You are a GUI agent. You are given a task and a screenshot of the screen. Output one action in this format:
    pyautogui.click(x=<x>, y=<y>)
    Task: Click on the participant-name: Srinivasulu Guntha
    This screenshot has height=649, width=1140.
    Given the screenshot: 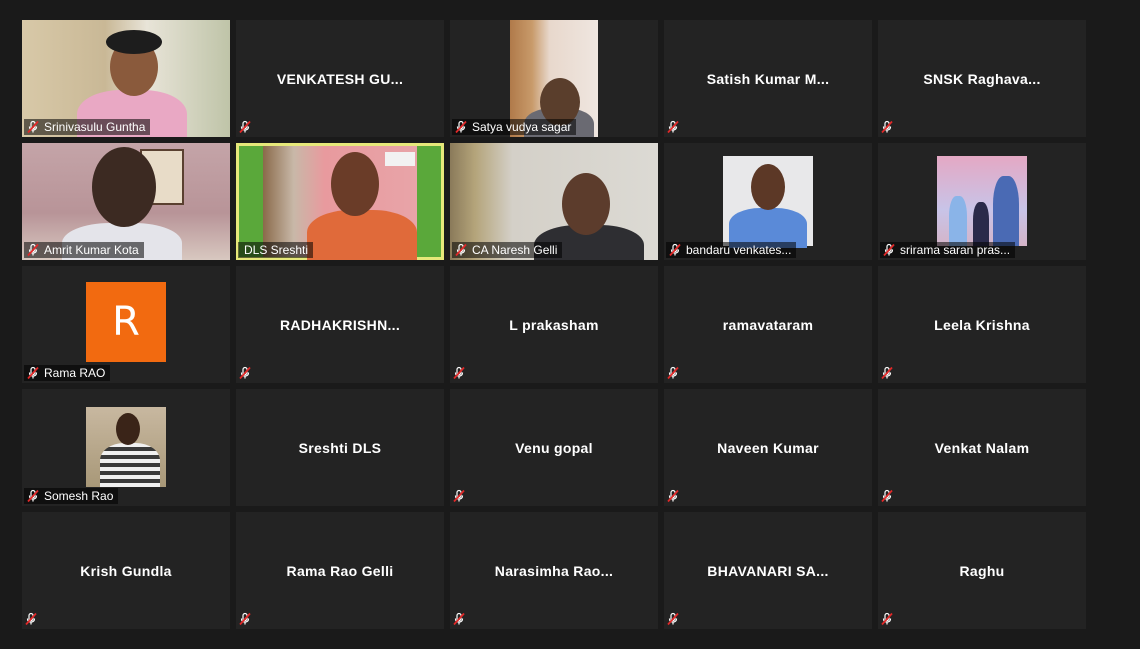 What is the action you would take?
    pyautogui.click(x=95, y=127)
    